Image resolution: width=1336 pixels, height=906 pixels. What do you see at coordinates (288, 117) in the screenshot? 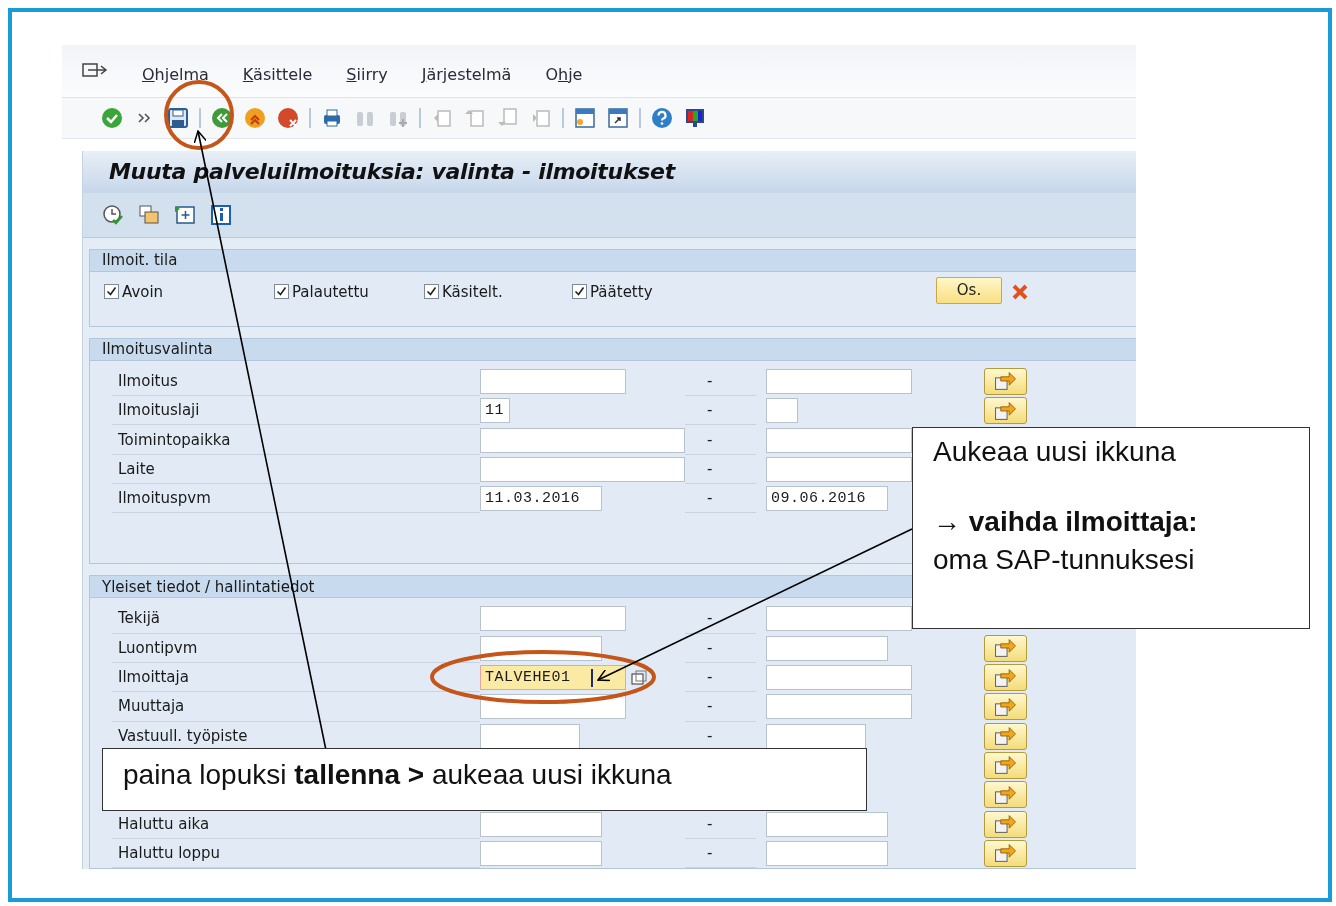
I see `cancel-icon` at bounding box center [288, 117].